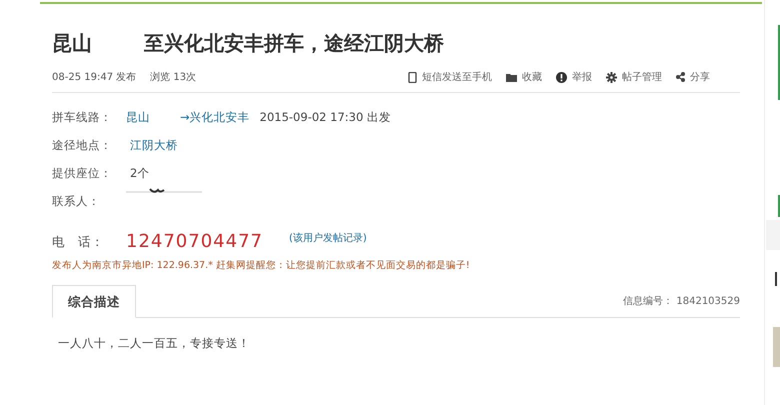  Describe the element at coordinates (82, 173) in the screenshot. I see `field-label: 提供座位：` at that location.